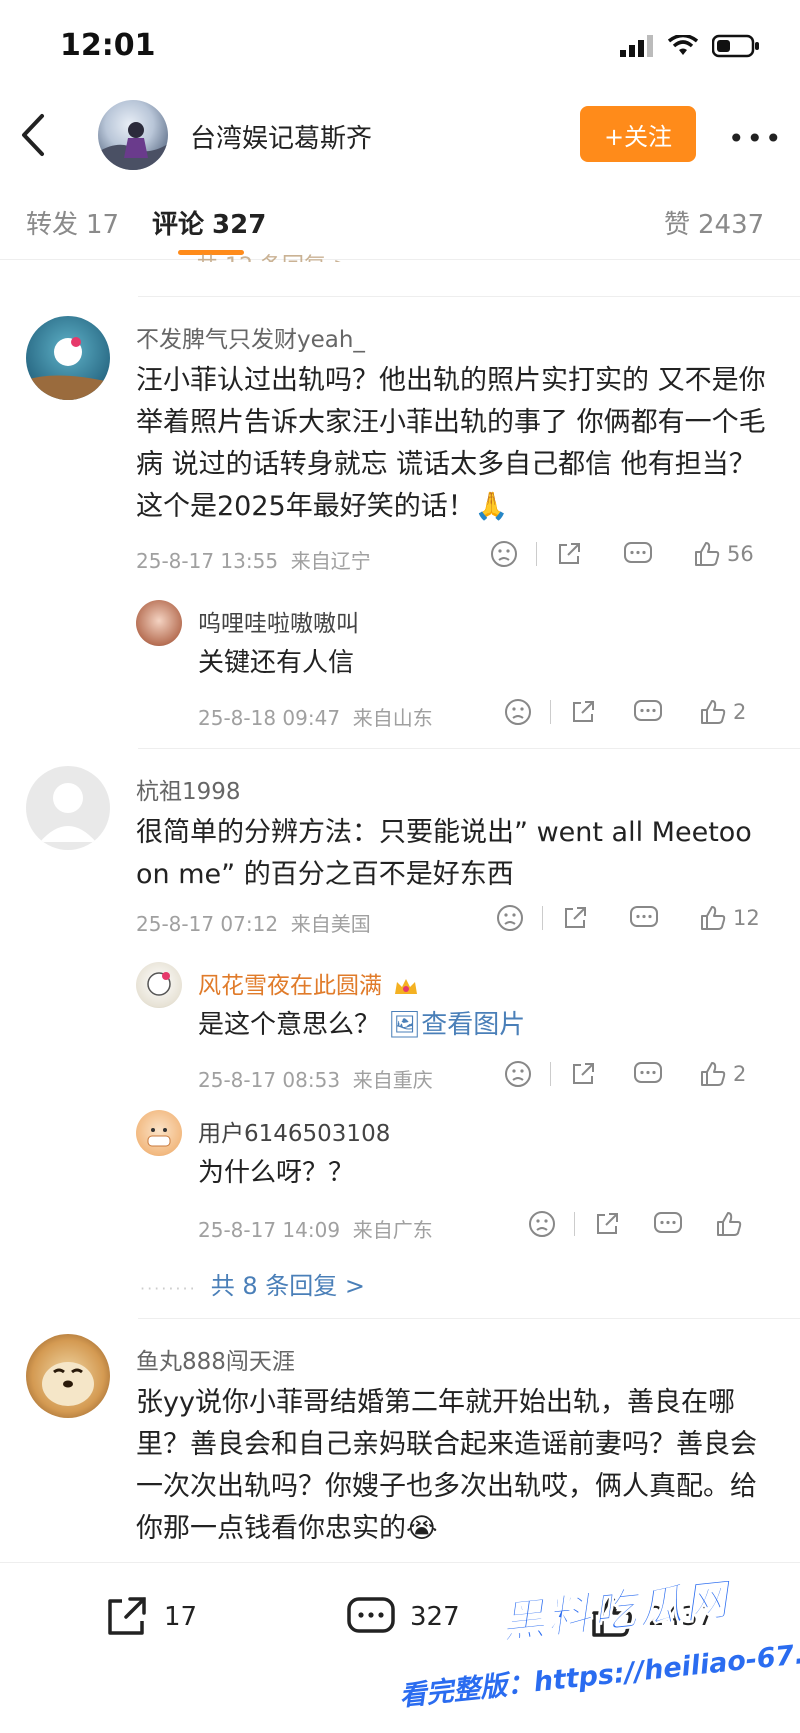 The width and height of the screenshot is (800, 1733). I want to click on tab-bar: 转发 17 评论 327 赞 2437, so click(400, 220).